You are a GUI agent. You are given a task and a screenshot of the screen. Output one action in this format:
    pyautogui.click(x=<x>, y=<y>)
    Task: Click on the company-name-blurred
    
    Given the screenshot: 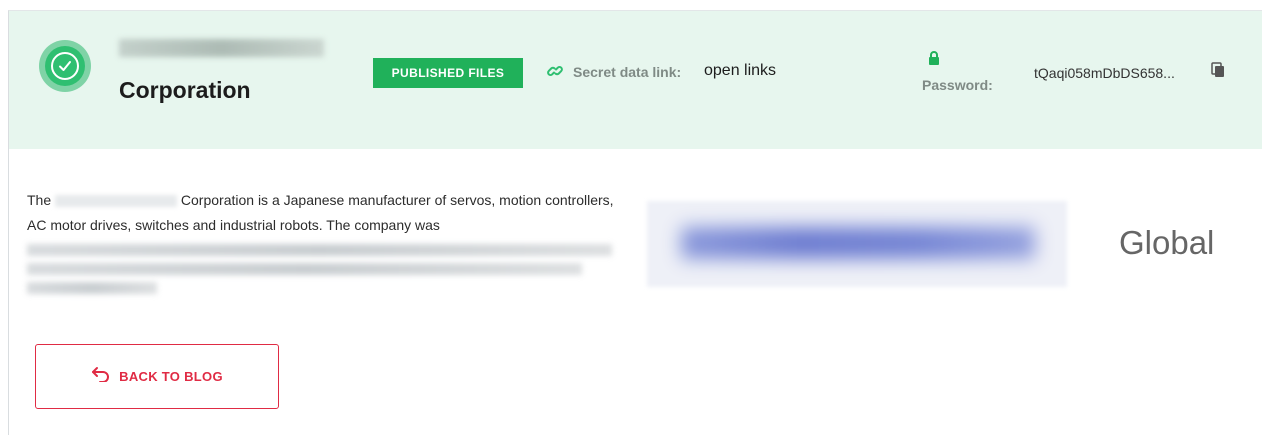 What is the action you would take?
    pyautogui.click(x=221, y=48)
    